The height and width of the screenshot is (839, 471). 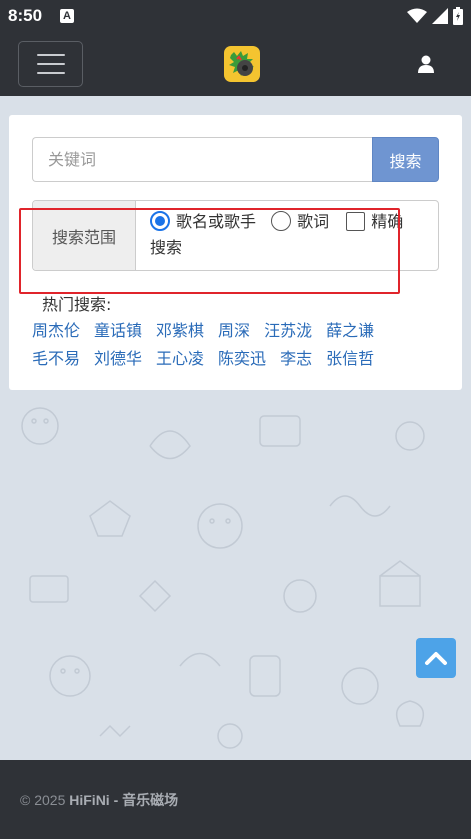 What do you see at coordinates (50, 55) in the screenshot?
I see `hamburger-icon` at bounding box center [50, 55].